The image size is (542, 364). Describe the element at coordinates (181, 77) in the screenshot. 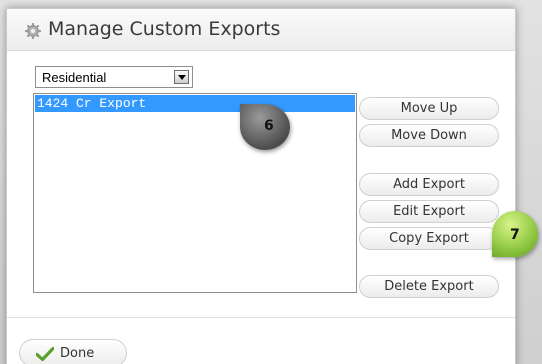

I see `chevron-down-icon` at that location.